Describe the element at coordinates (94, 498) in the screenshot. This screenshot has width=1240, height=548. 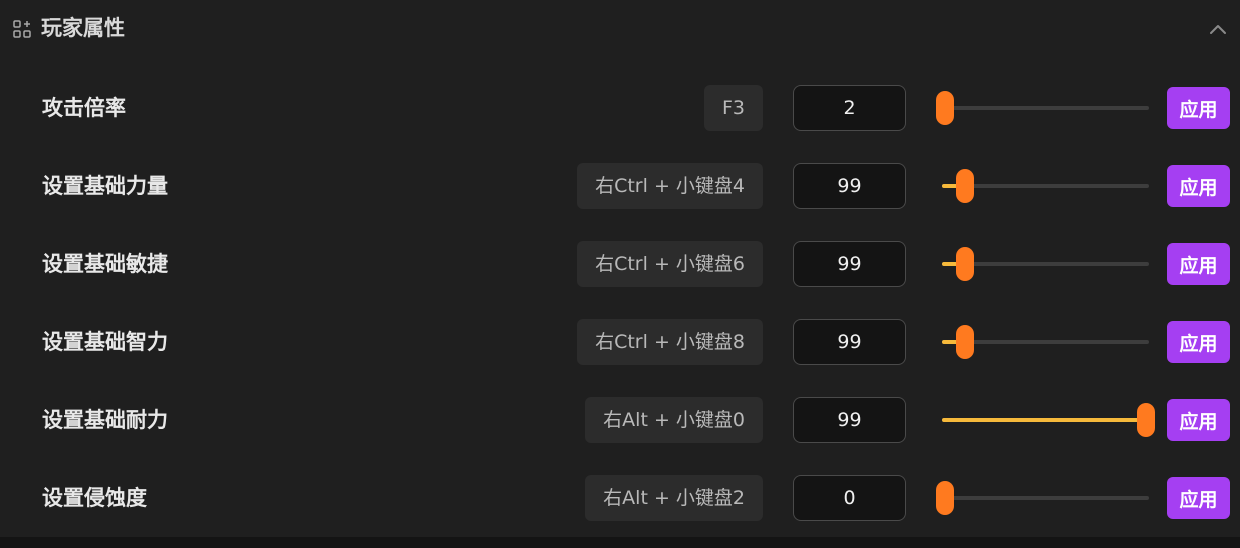
I see `attribute-label: 设置侵蚀度` at that location.